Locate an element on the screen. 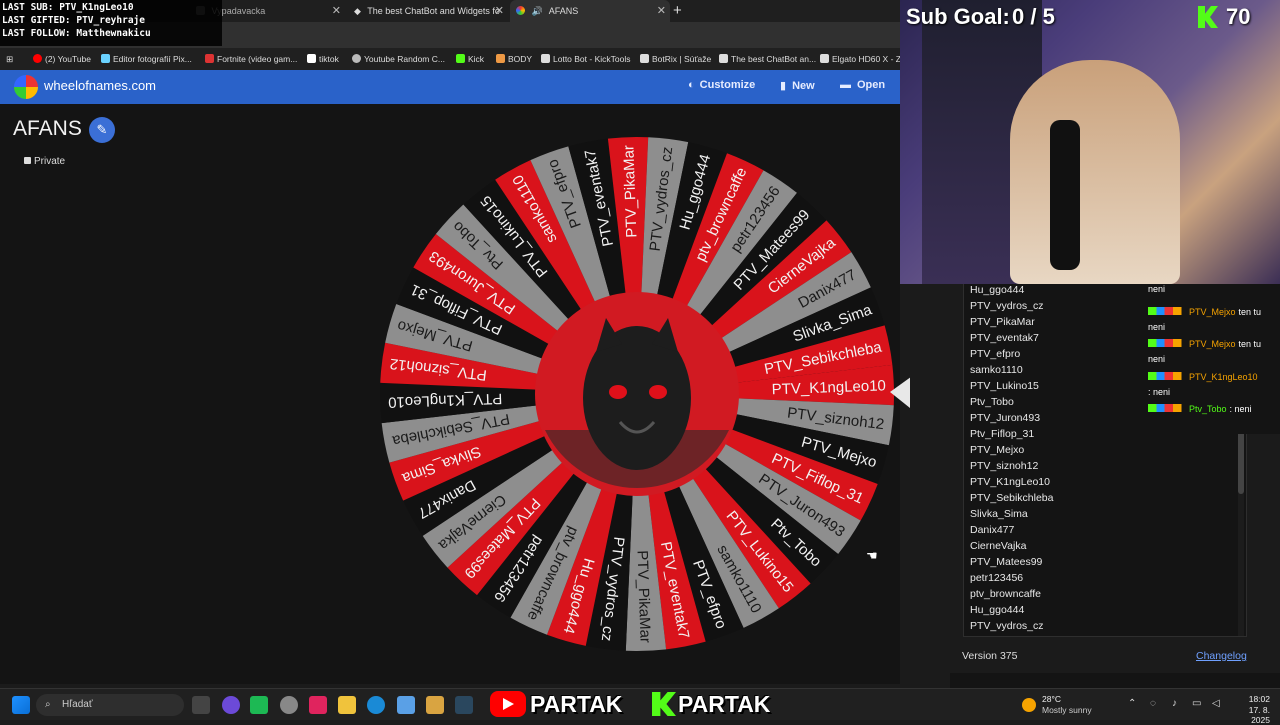 This screenshot has height=725, width=1280. clock-date: 17. 8. 2025 is located at coordinates (1249, 715).